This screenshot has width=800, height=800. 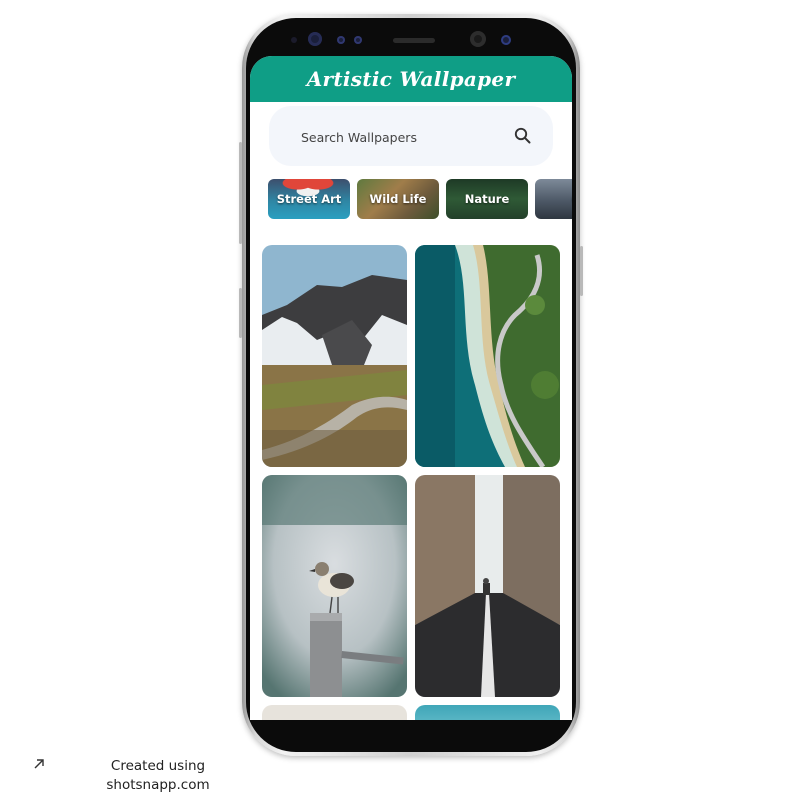 What do you see at coordinates (478, 39) in the screenshot?
I see `front-camera` at bounding box center [478, 39].